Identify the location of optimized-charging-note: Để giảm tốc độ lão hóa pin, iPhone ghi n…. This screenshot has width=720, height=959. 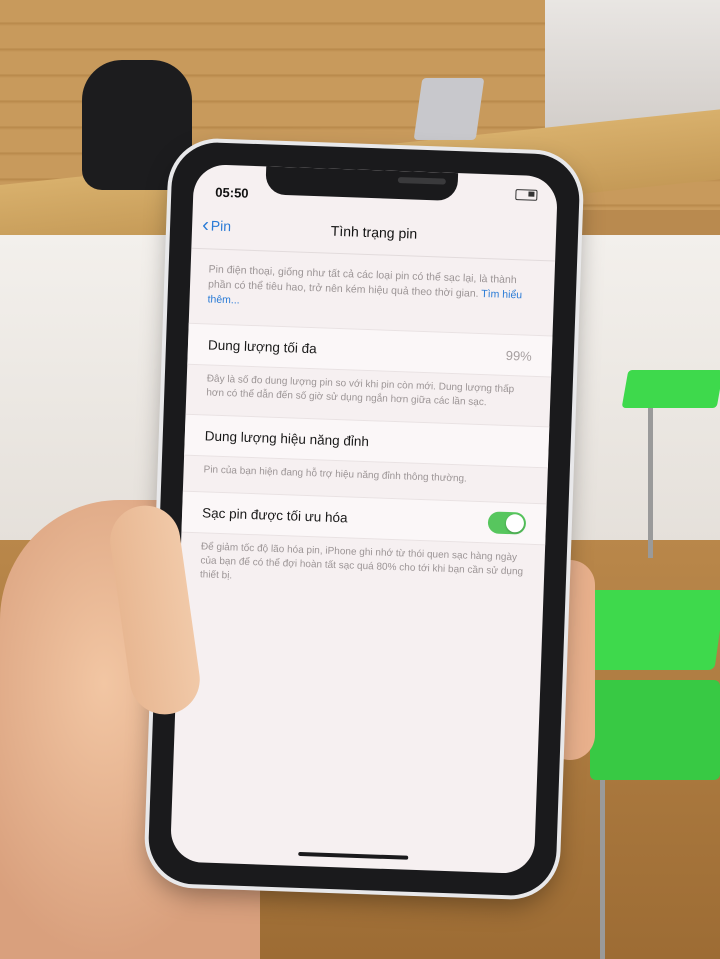
(361, 561).